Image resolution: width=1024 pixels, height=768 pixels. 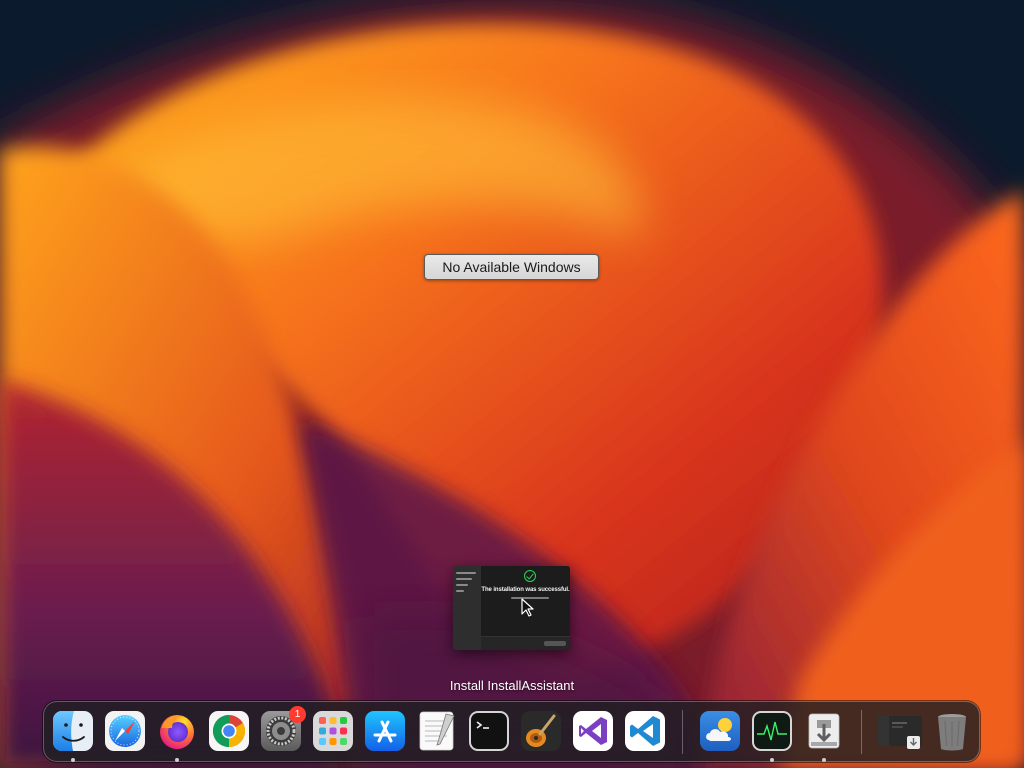 I want to click on dock-system-settings: 1, so click(x=283, y=729).